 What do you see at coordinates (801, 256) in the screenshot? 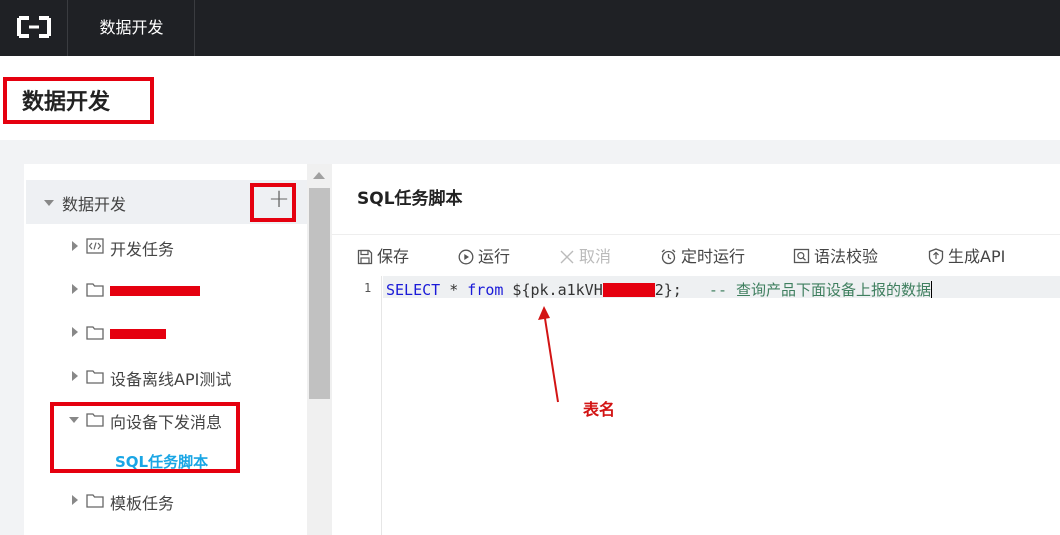
I see `search-document-icon` at bounding box center [801, 256].